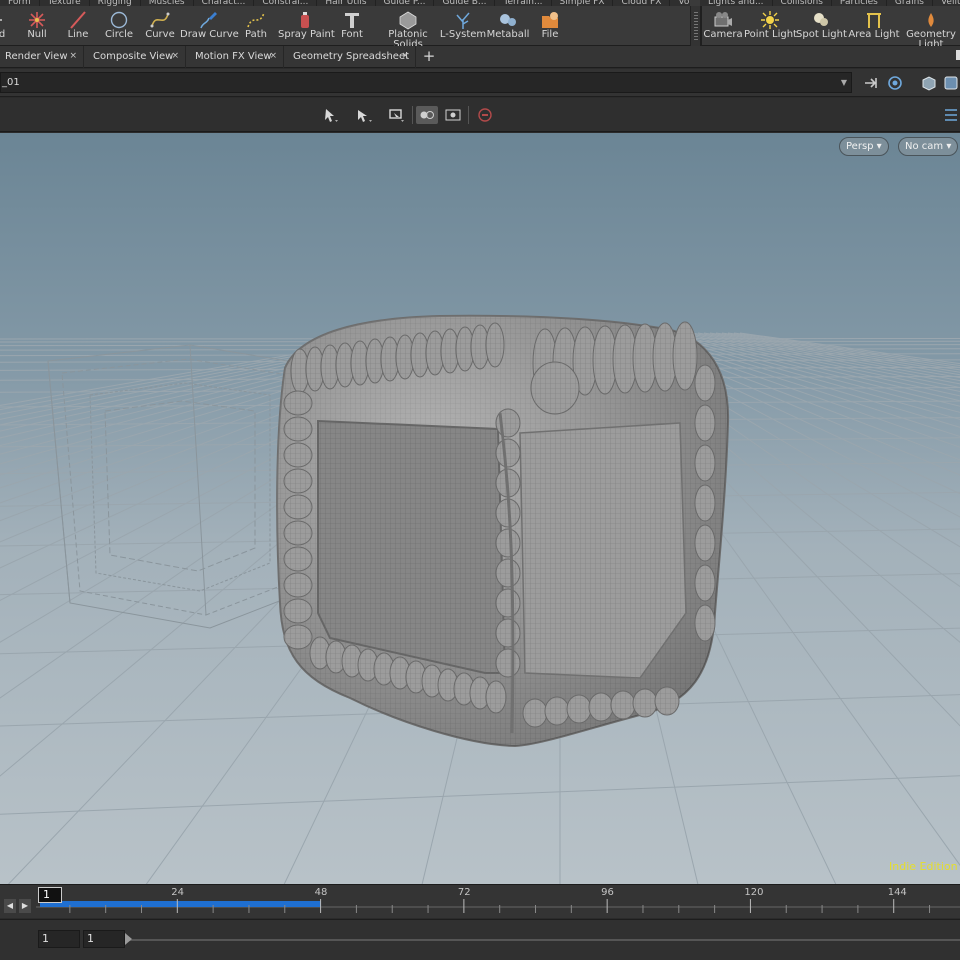 This screenshot has width=960, height=960. What do you see at coordinates (864, 146) in the screenshot?
I see `perspective-menu-button: Persp ▾` at bounding box center [864, 146].